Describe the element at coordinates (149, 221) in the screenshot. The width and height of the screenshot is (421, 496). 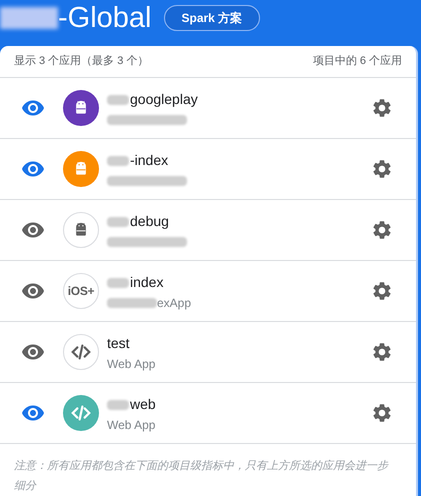
I see `app-name: debug` at that location.